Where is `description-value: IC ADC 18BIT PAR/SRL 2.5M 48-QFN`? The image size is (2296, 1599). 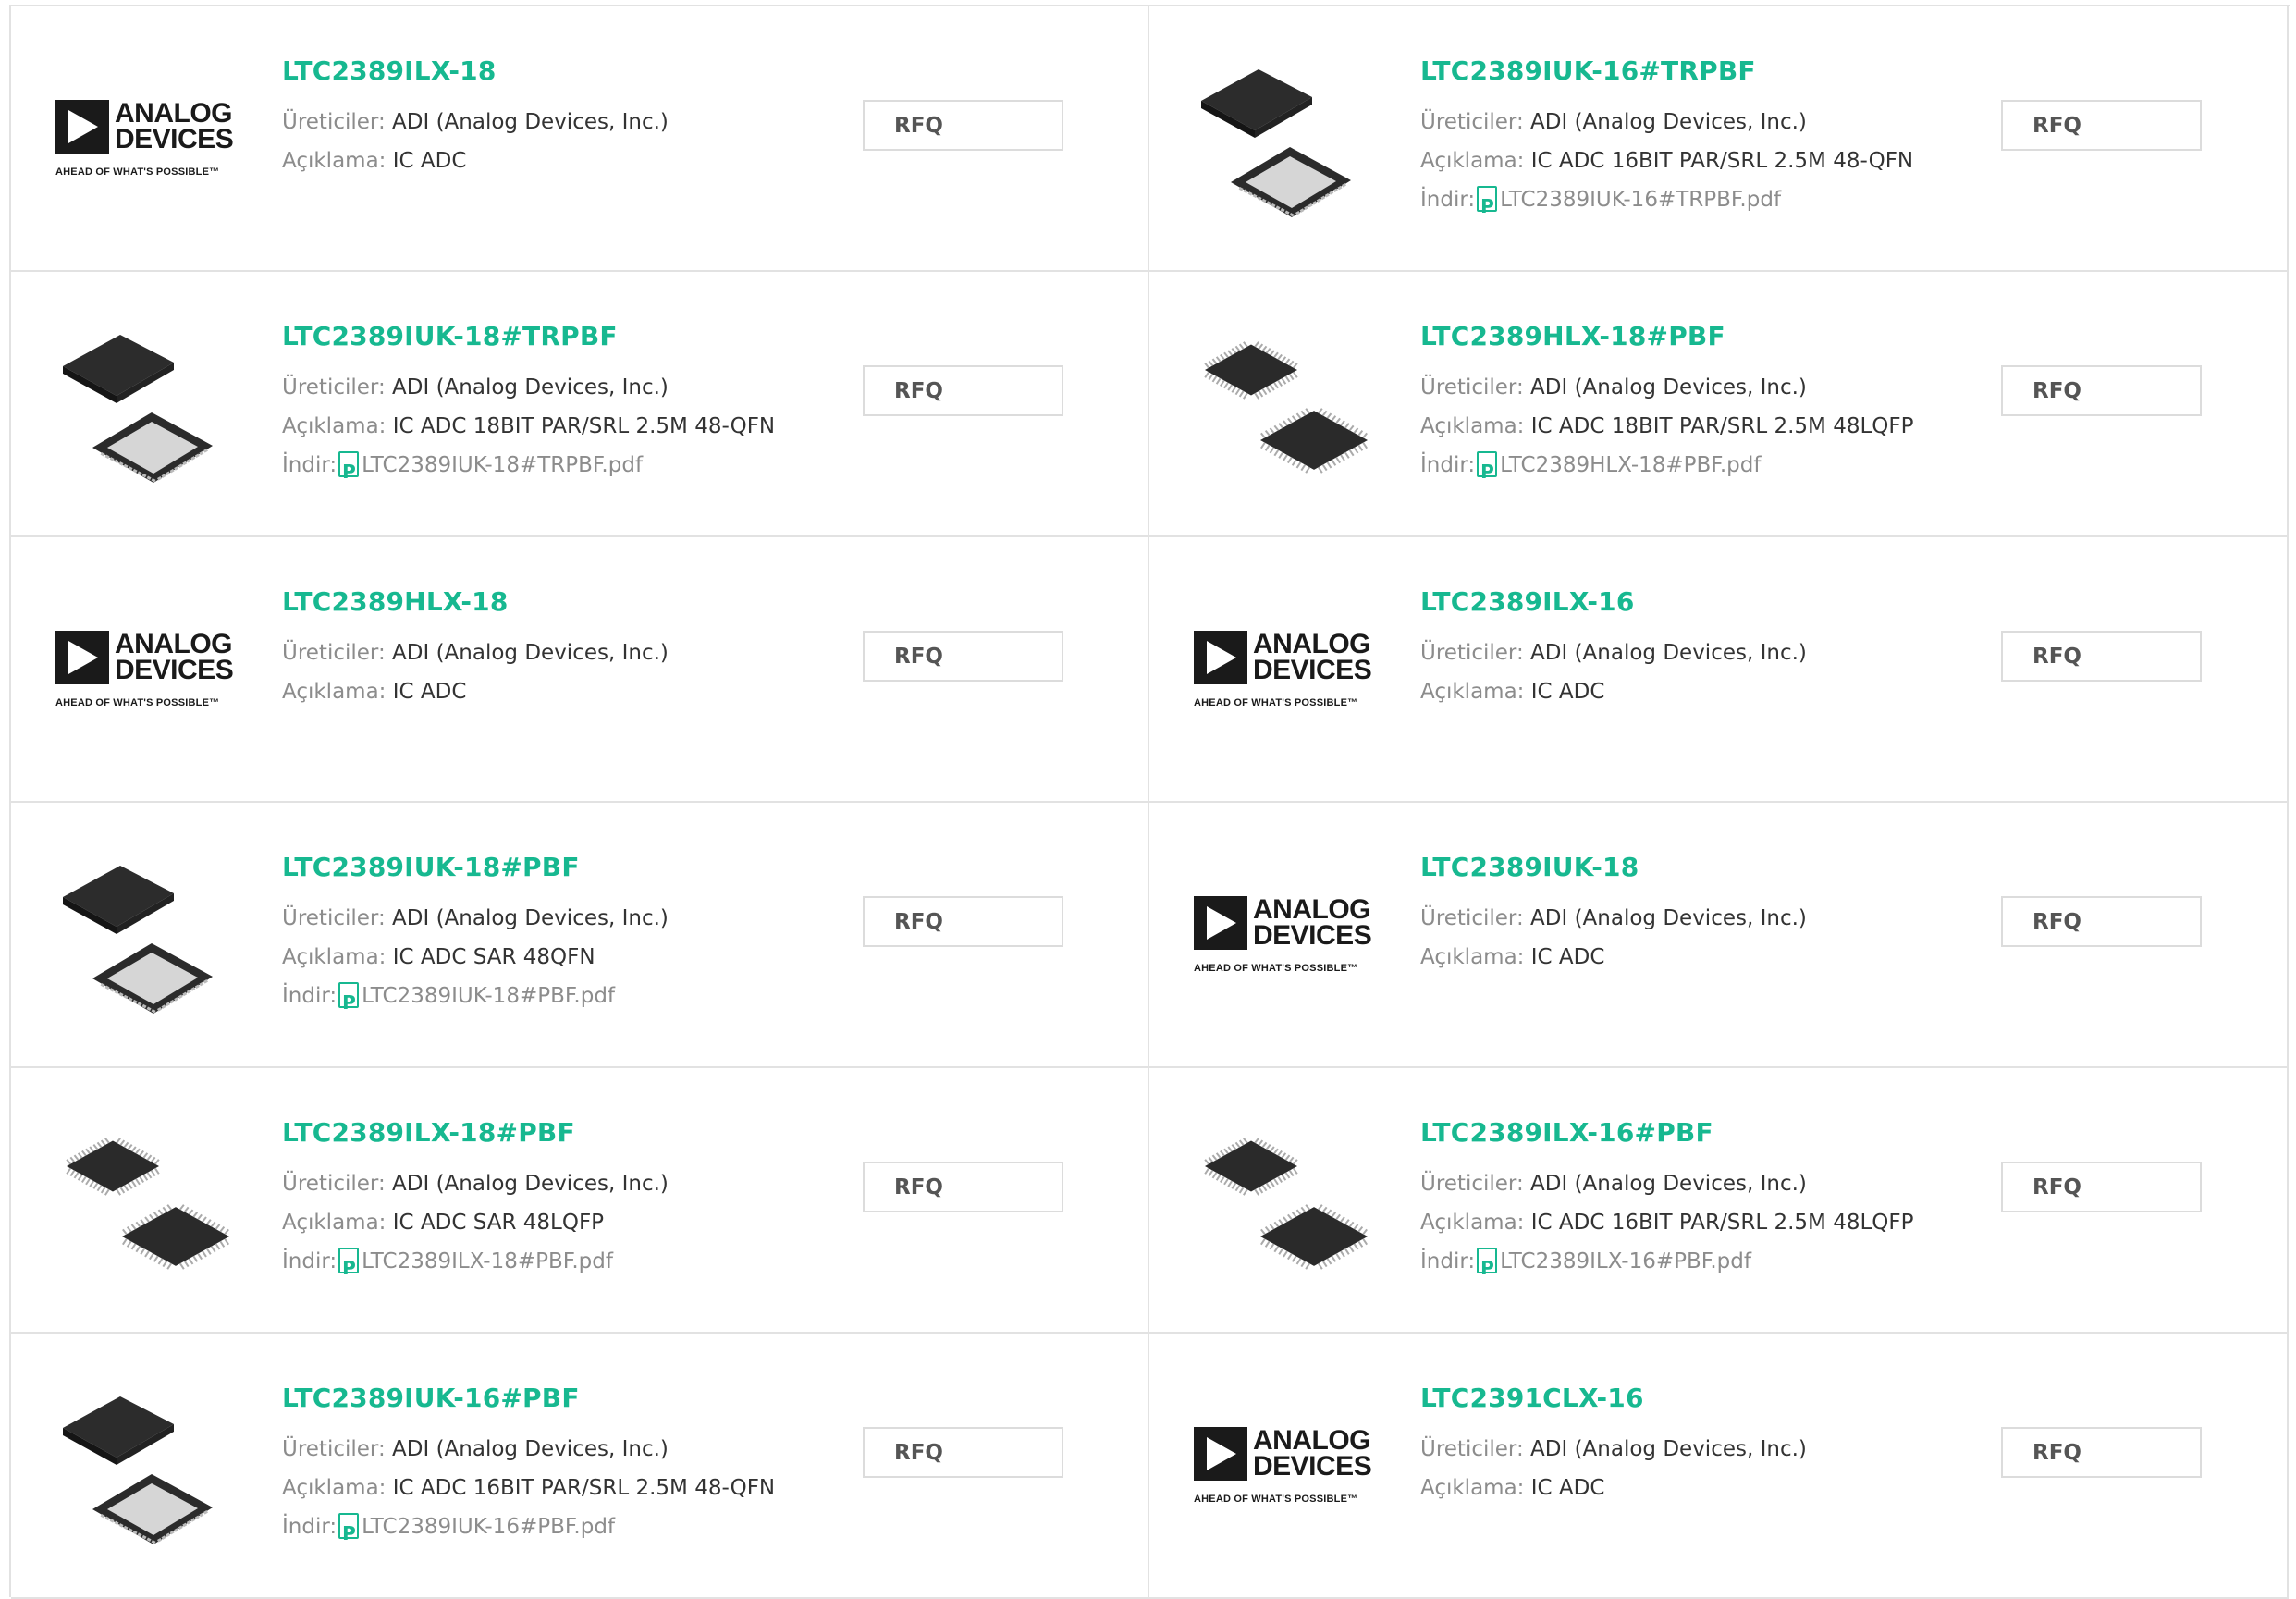
description-value: IC ADC 18BIT PAR/SRL 2.5M 48-QFN is located at coordinates (584, 426).